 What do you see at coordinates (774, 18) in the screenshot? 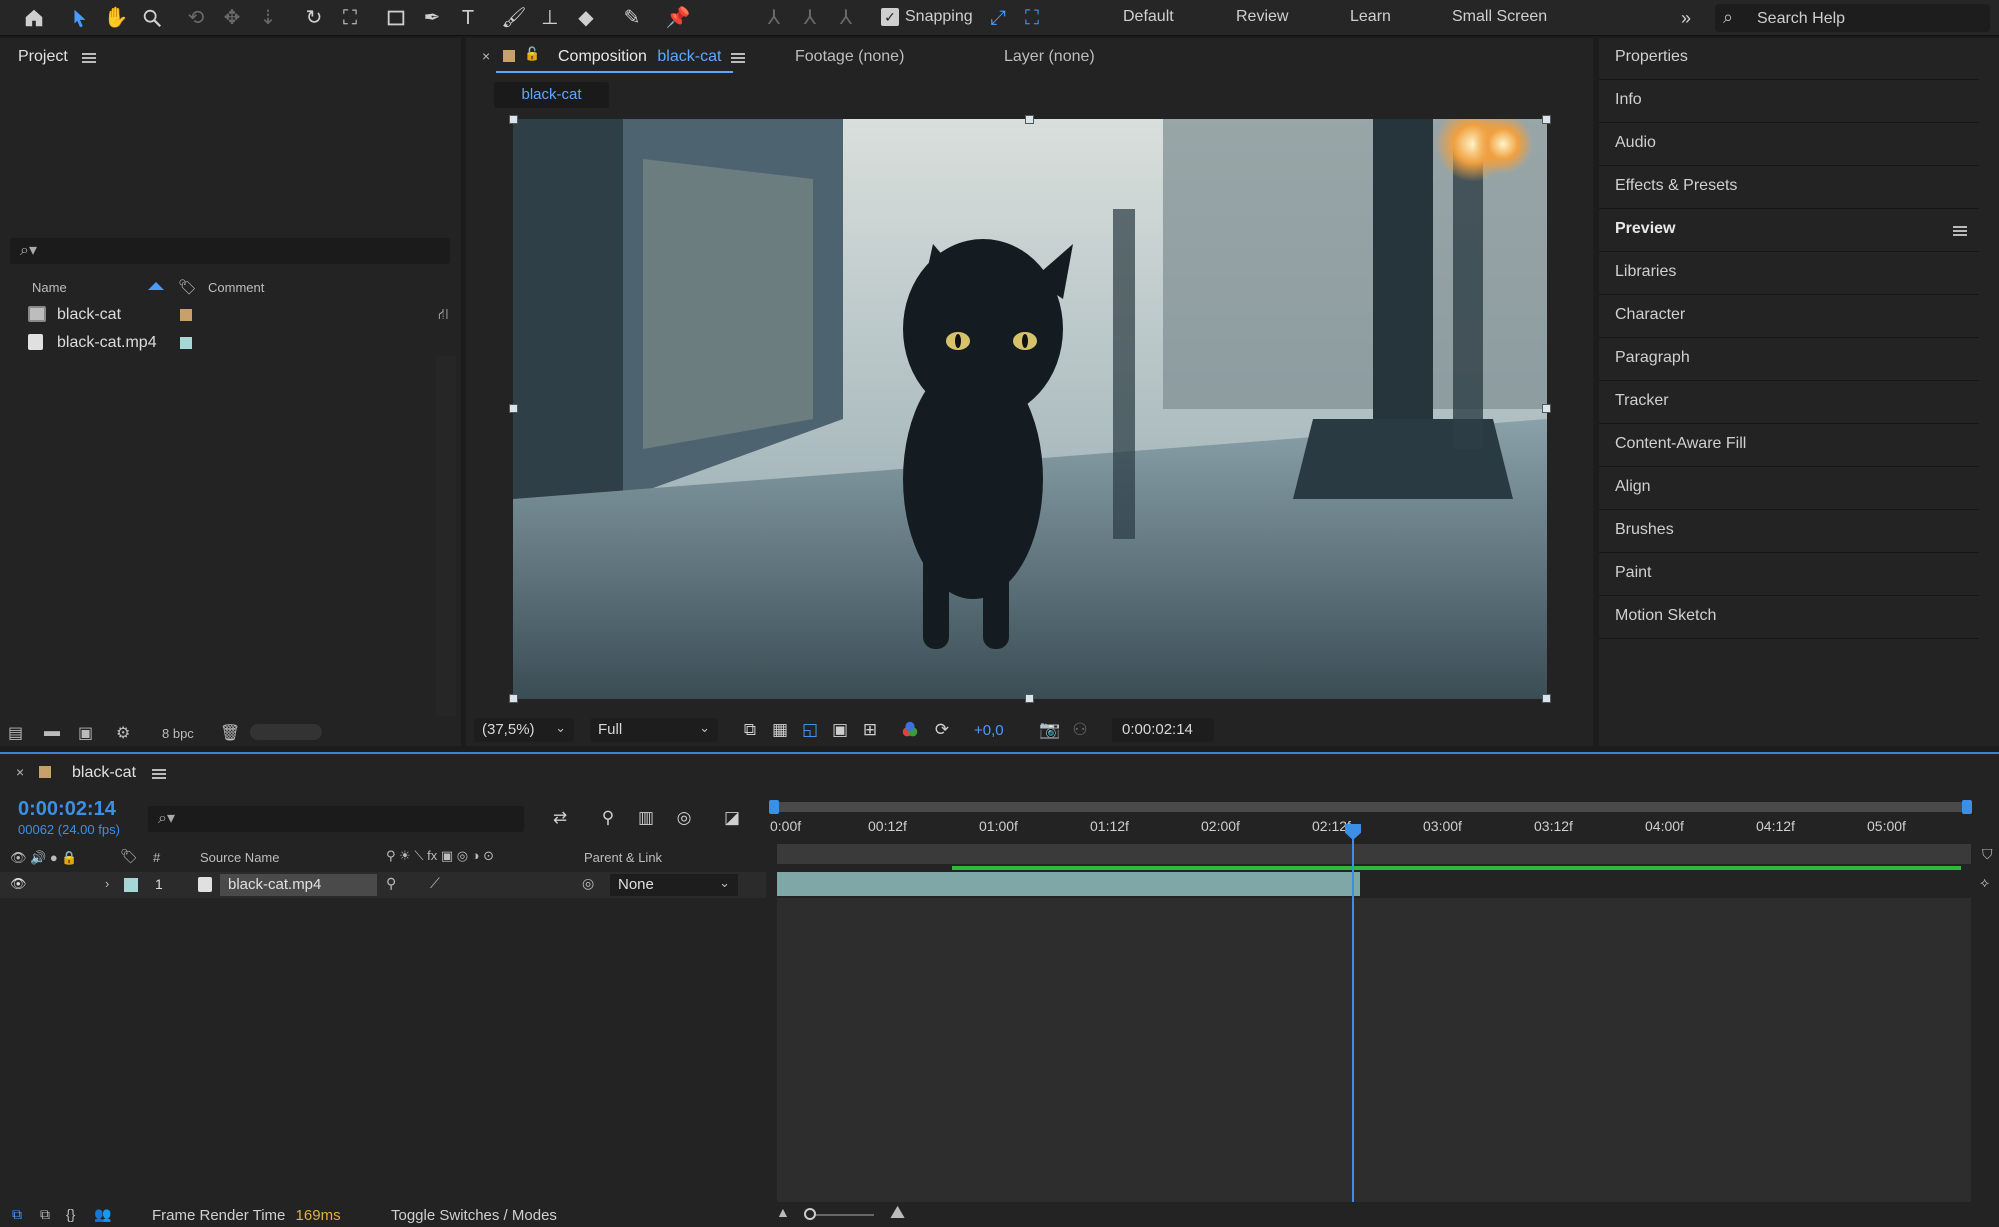
I see `local-axis-icon: ⅄` at bounding box center [774, 18].